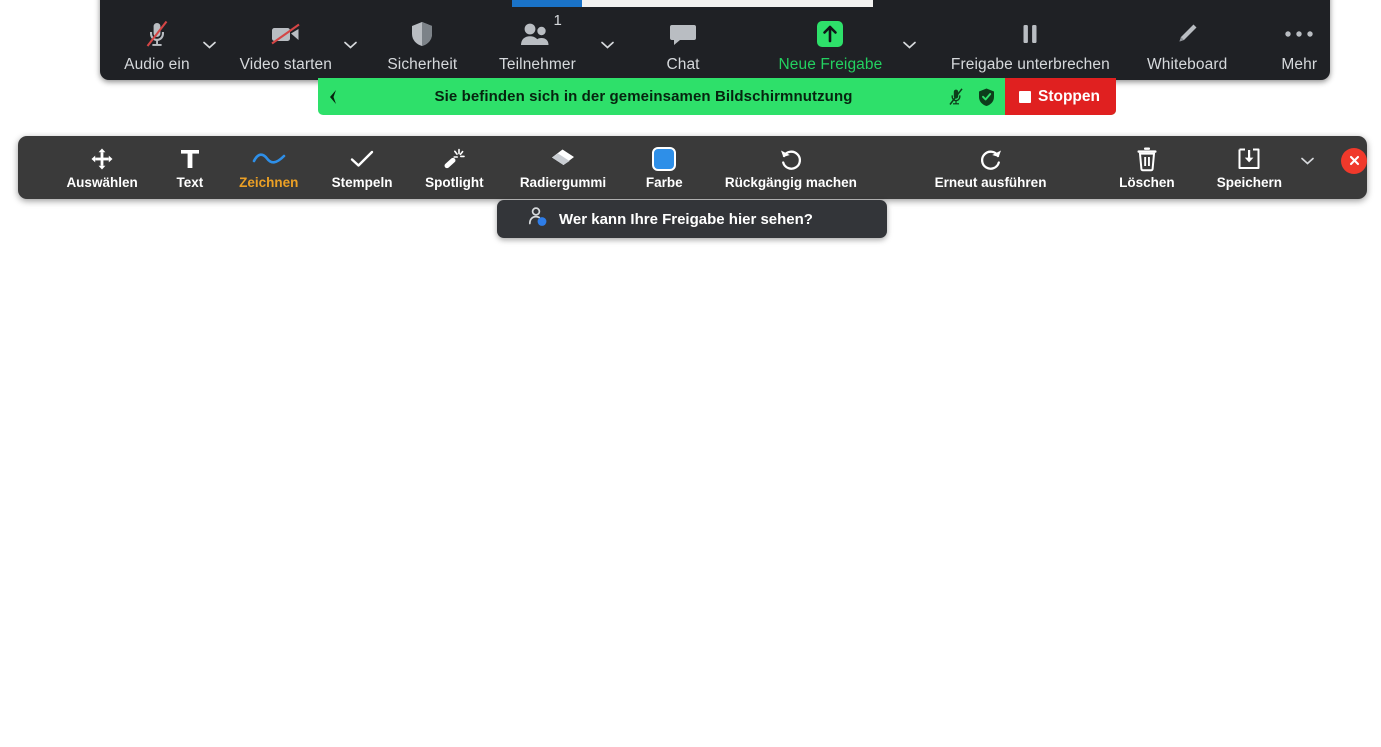  I want to click on tooltip-text: Wer kann Ihre Freigabe hier sehen?, so click(686, 219).